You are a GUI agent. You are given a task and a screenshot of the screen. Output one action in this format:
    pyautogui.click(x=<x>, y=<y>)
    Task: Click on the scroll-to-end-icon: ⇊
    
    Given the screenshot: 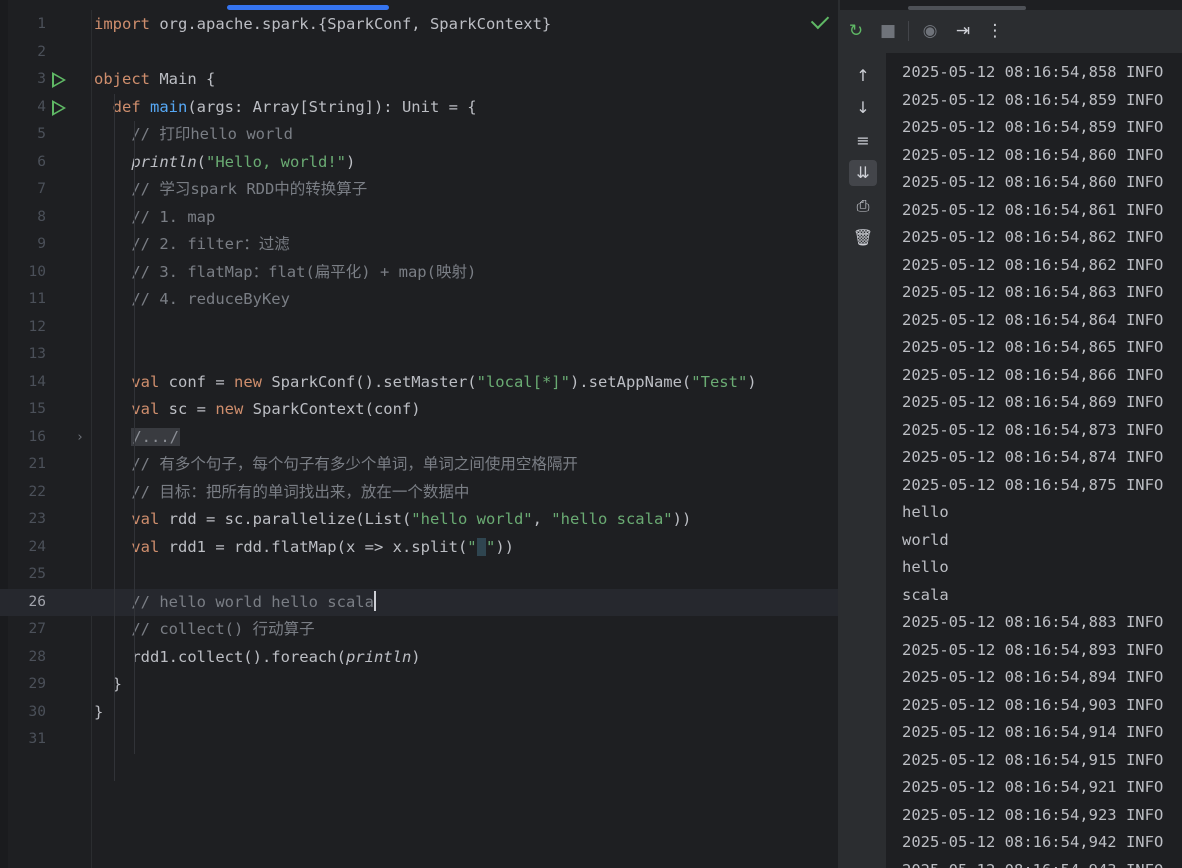 What is the action you would take?
    pyautogui.click(x=863, y=173)
    